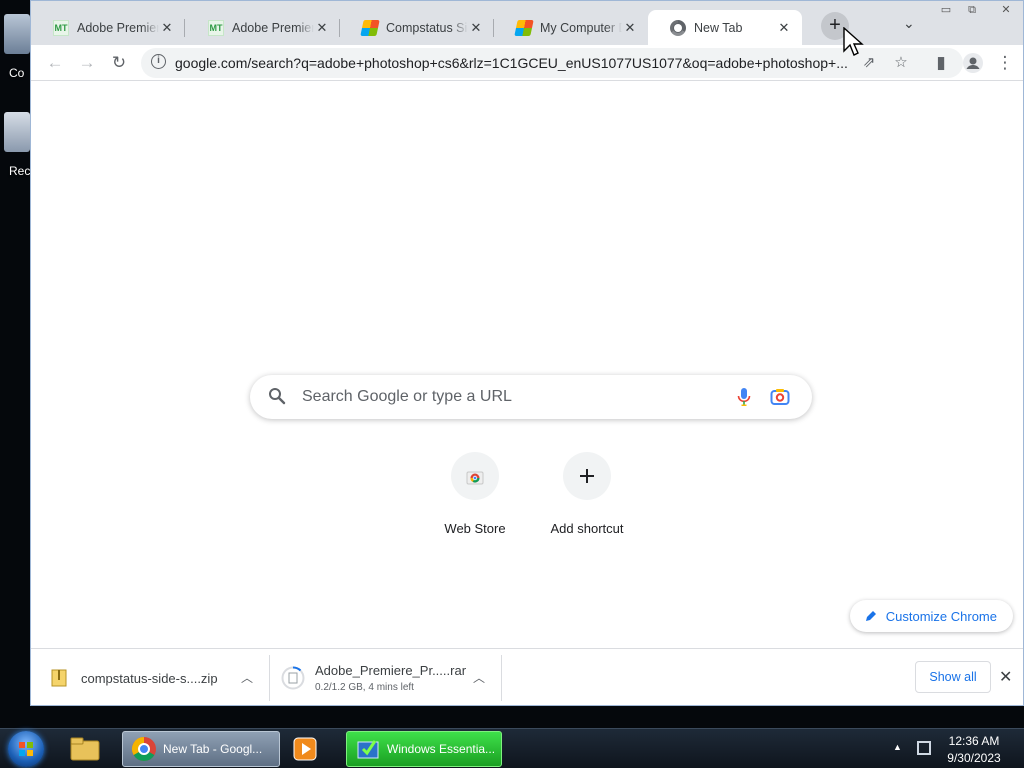 This screenshot has height=768, width=1024. What do you see at coordinates (974, 758) in the screenshot?
I see `clock-date: 9/30/2023` at bounding box center [974, 758].